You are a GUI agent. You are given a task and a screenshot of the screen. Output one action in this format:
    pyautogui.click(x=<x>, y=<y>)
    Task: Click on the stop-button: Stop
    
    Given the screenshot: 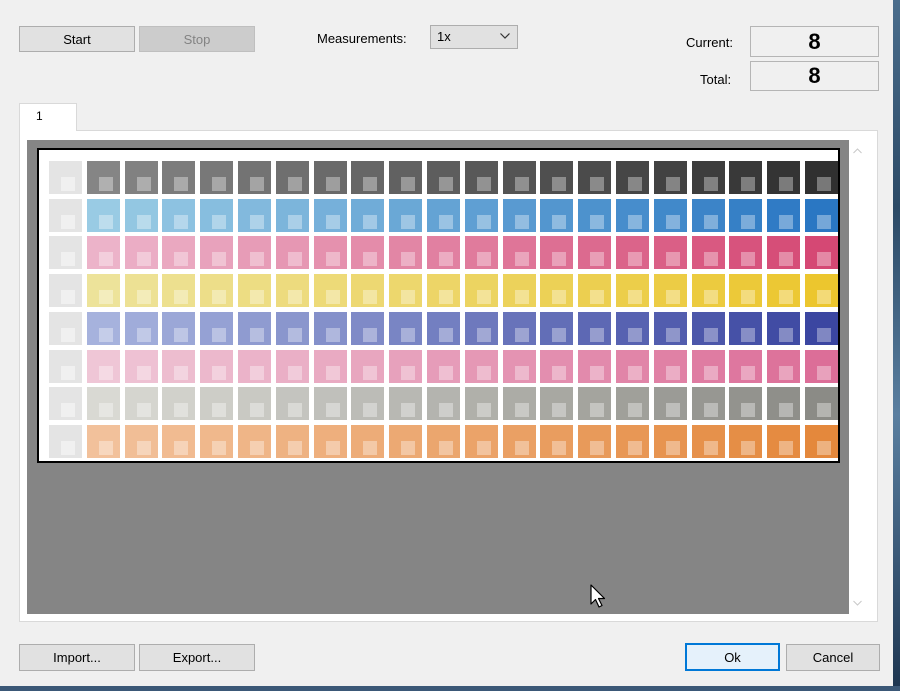 What is the action you would take?
    pyautogui.click(x=197, y=39)
    